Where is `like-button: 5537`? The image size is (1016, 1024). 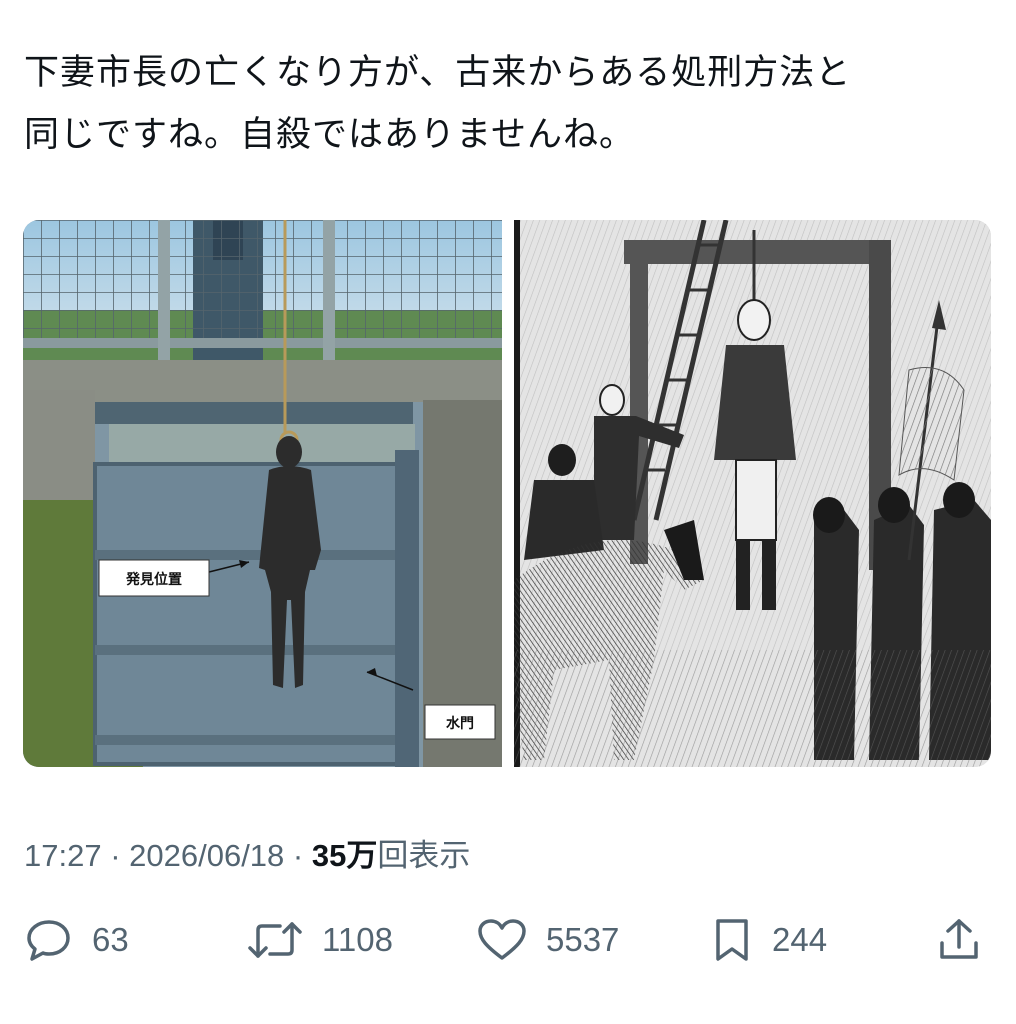 like-button: 5537 is located at coordinates (547, 940).